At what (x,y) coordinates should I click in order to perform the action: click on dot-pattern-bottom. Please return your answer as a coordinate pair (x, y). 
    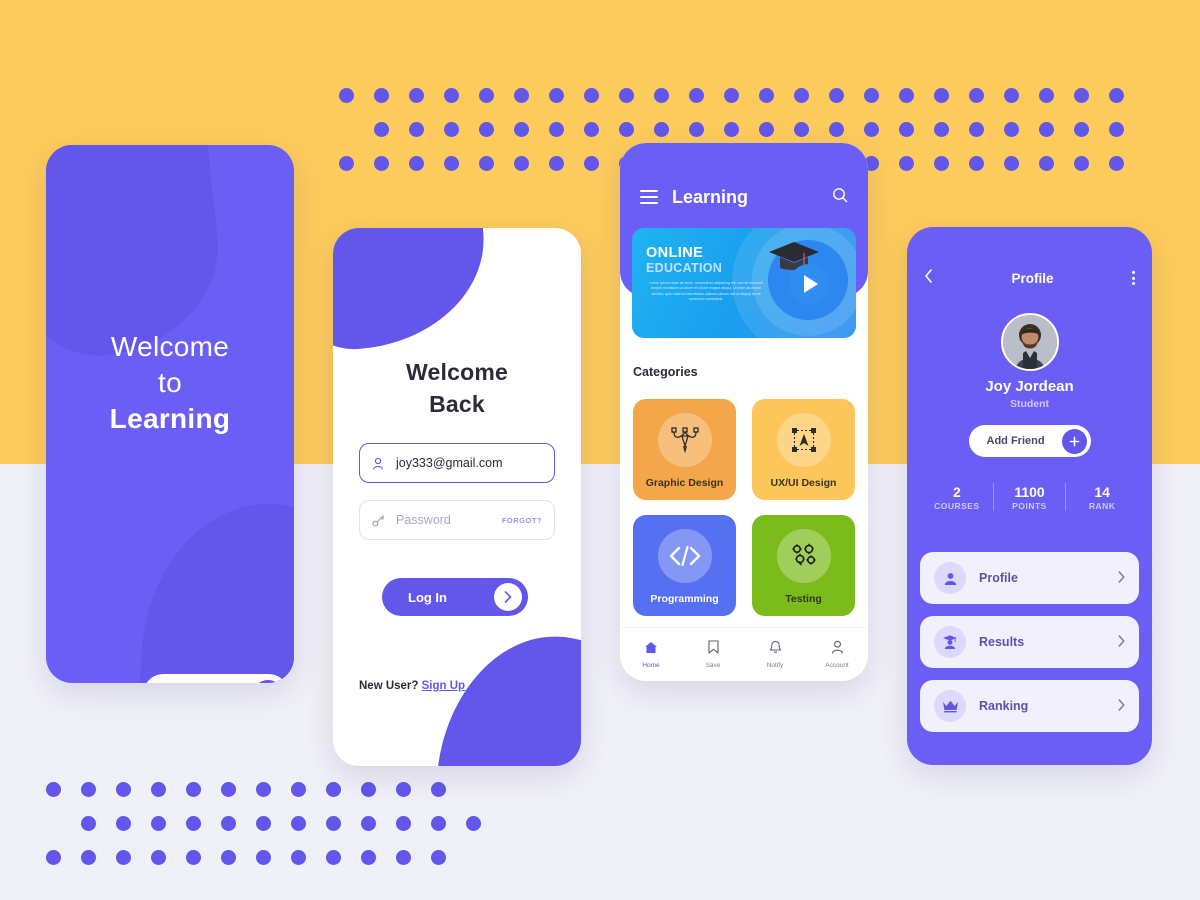
    Looking at the image, I should click on (273, 833).